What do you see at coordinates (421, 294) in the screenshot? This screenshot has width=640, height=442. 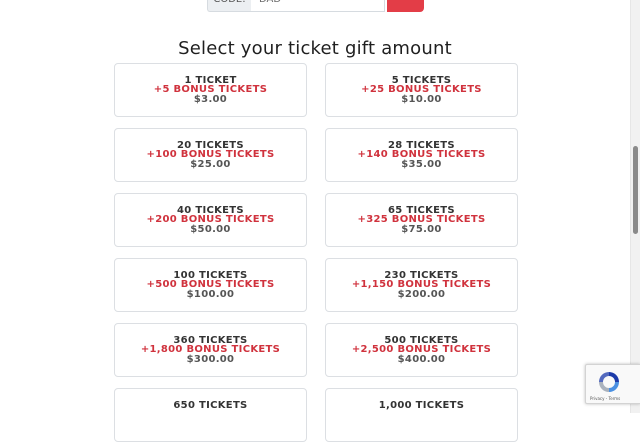 I see `price: $200.00` at bounding box center [421, 294].